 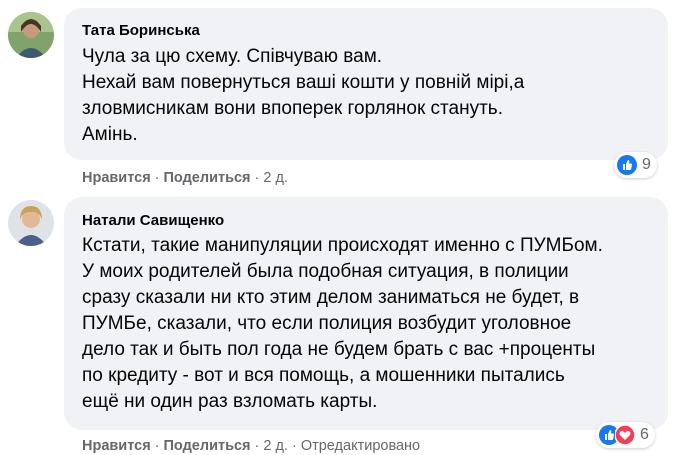 What do you see at coordinates (360, 446) in the screenshot?
I see `edited-label: Отредактировано` at bounding box center [360, 446].